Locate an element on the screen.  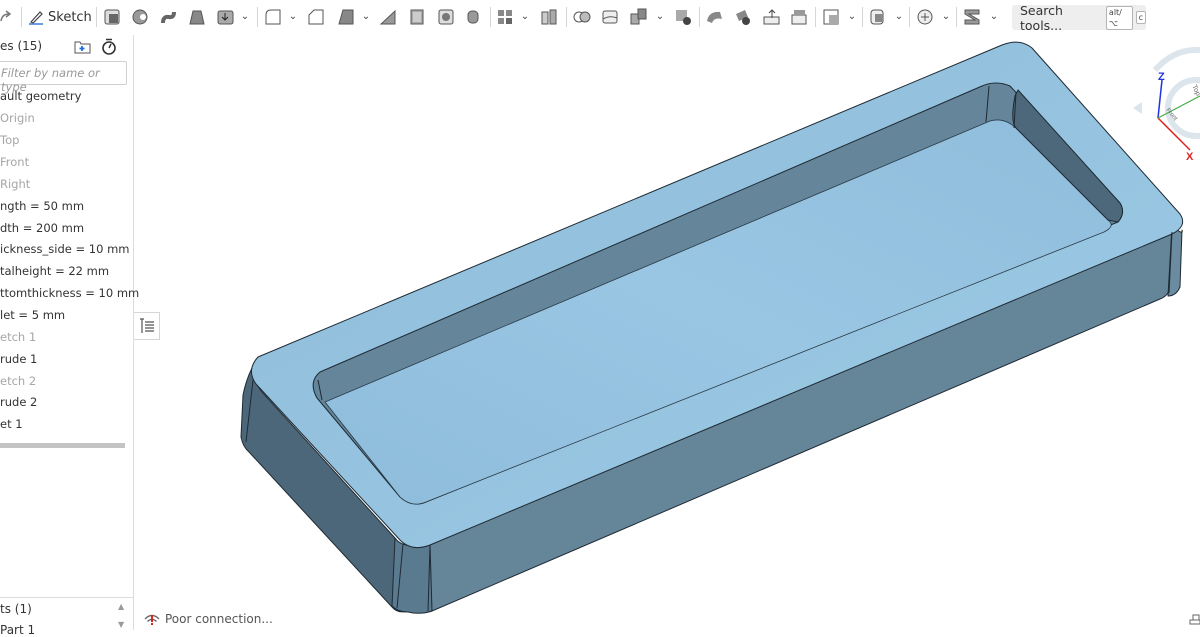
mirror-icon is located at coordinates (549, 17).